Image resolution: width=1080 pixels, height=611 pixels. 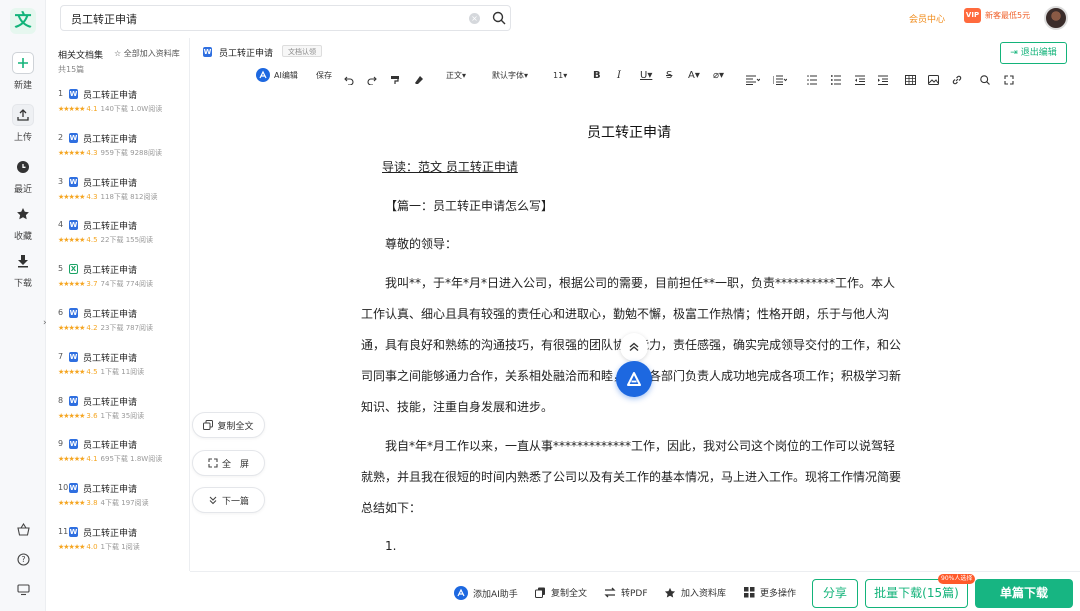 What do you see at coordinates (47, 325) in the screenshot?
I see `collapse-sidebar-icon: ›` at bounding box center [47, 325].